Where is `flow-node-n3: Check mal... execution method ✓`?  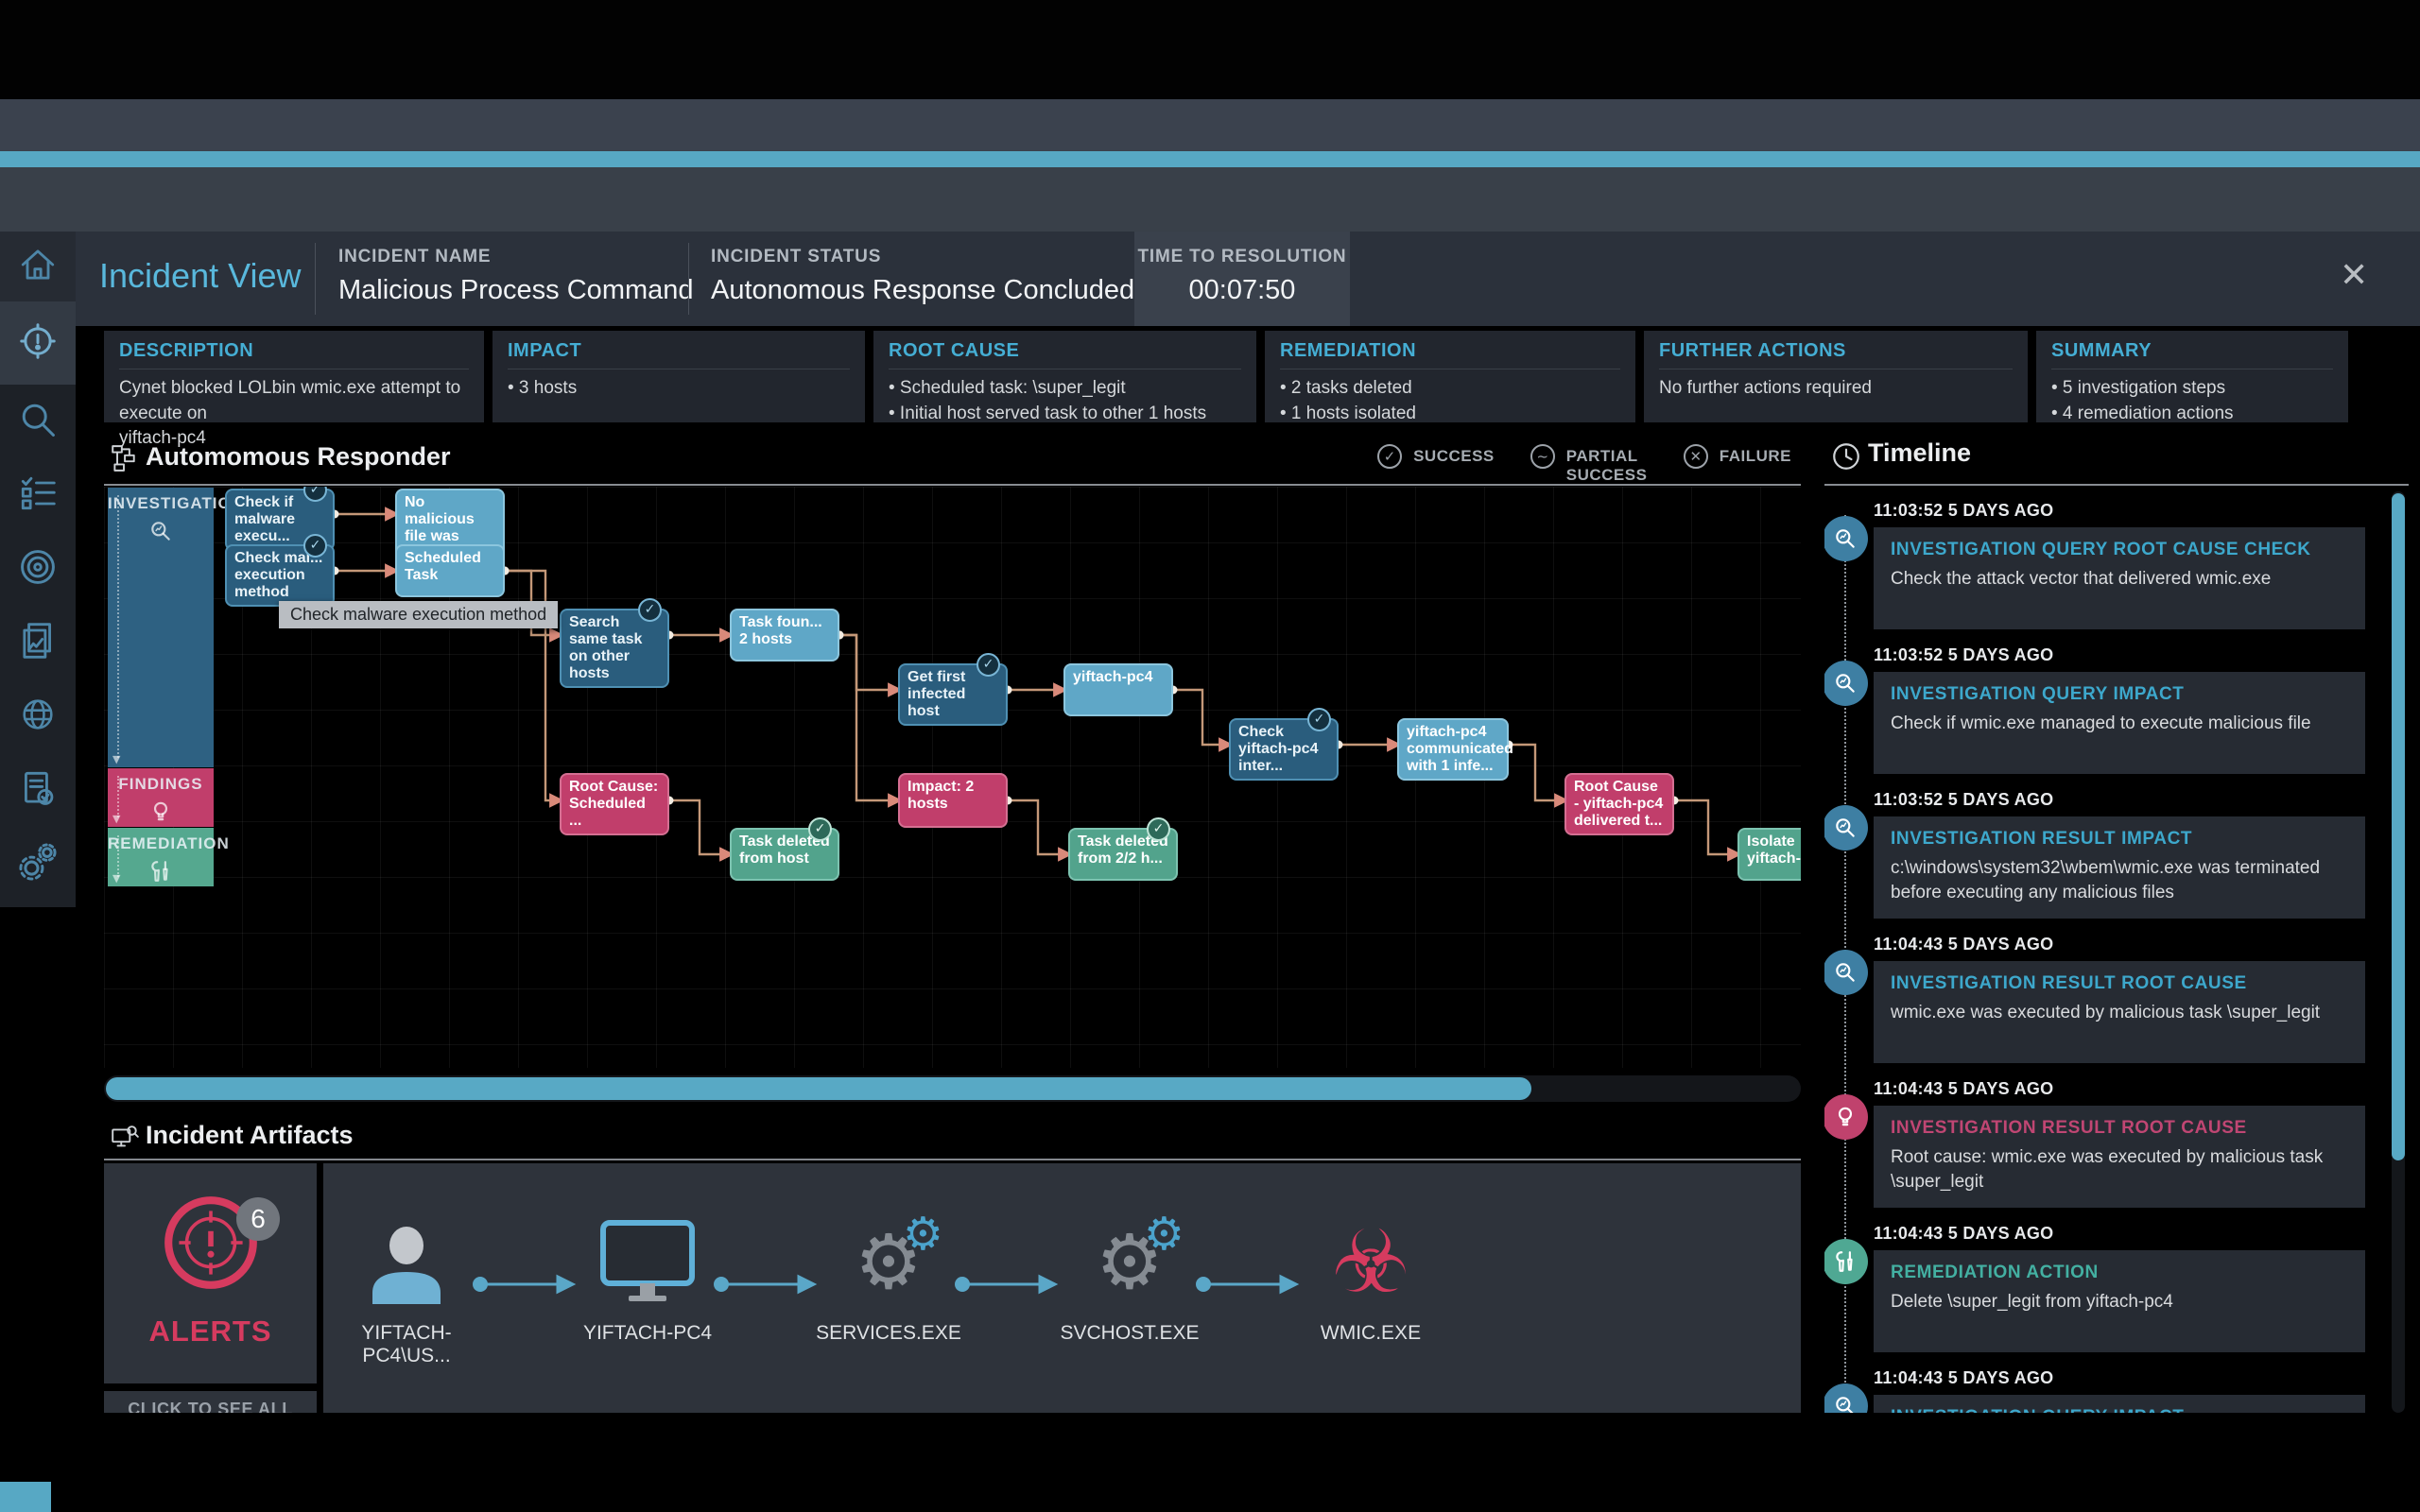 flow-node-n3: Check mal... execution method ✓ is located at coordinates (280, 571).